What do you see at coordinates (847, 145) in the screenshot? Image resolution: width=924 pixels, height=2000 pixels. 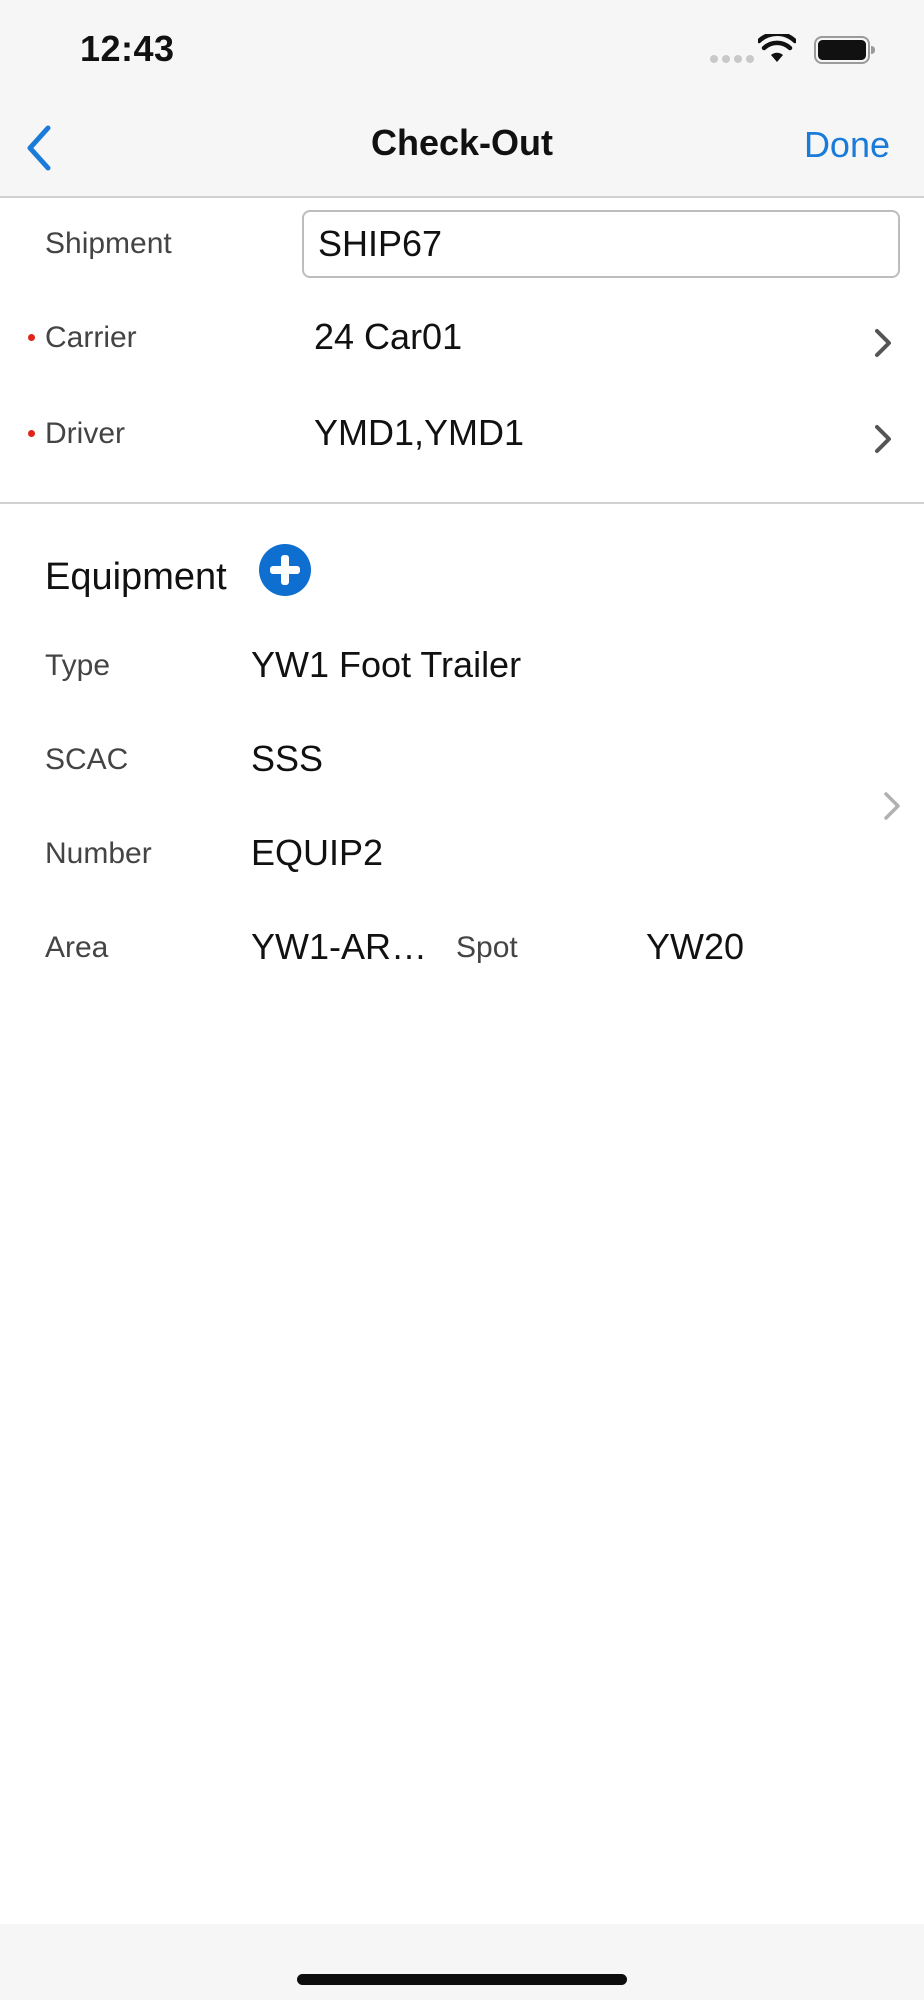 I see `done-button: Done` at bounding box center [847, 145].